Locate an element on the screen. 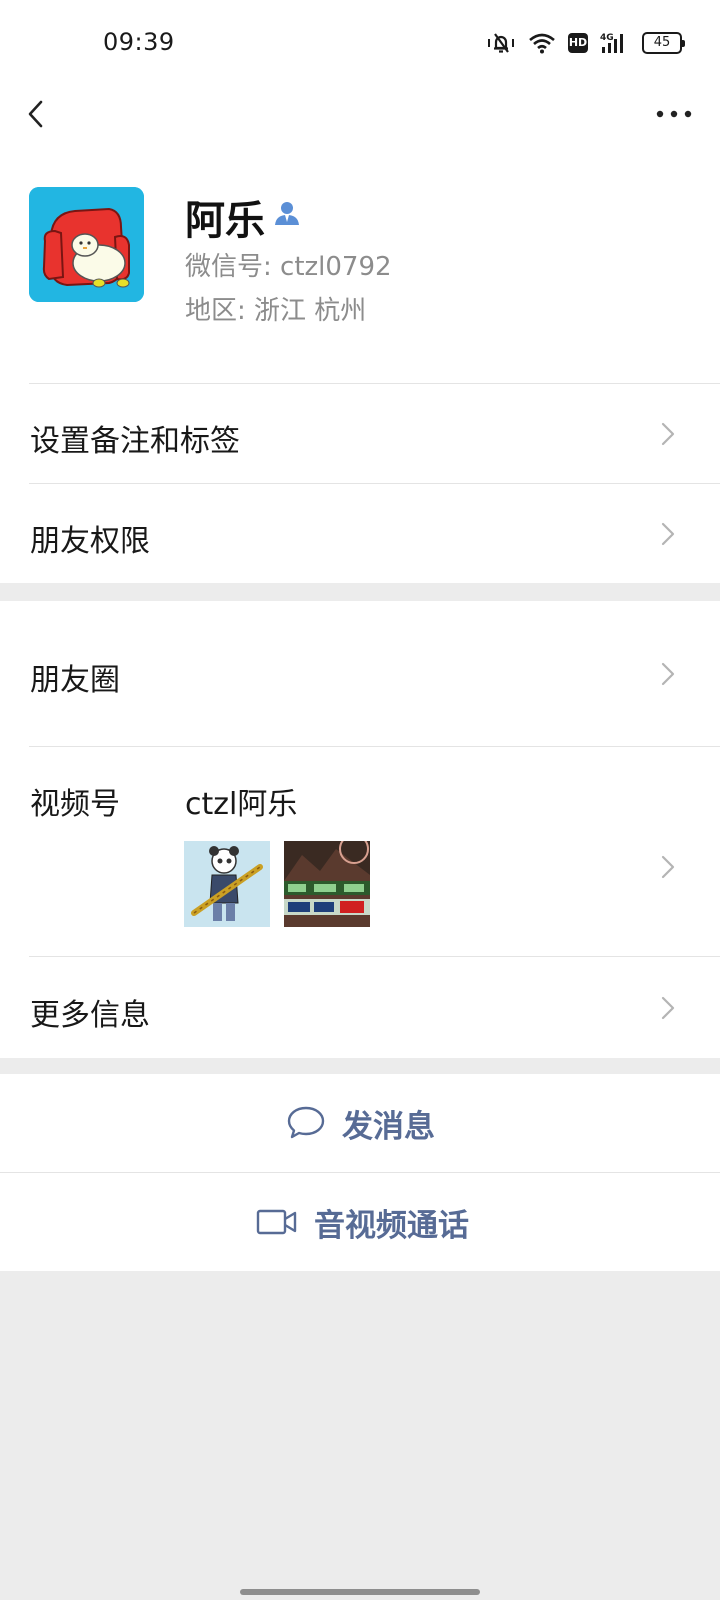 This screenshot has height=1600, width=720. back-button is located at coordinates (38, 114).